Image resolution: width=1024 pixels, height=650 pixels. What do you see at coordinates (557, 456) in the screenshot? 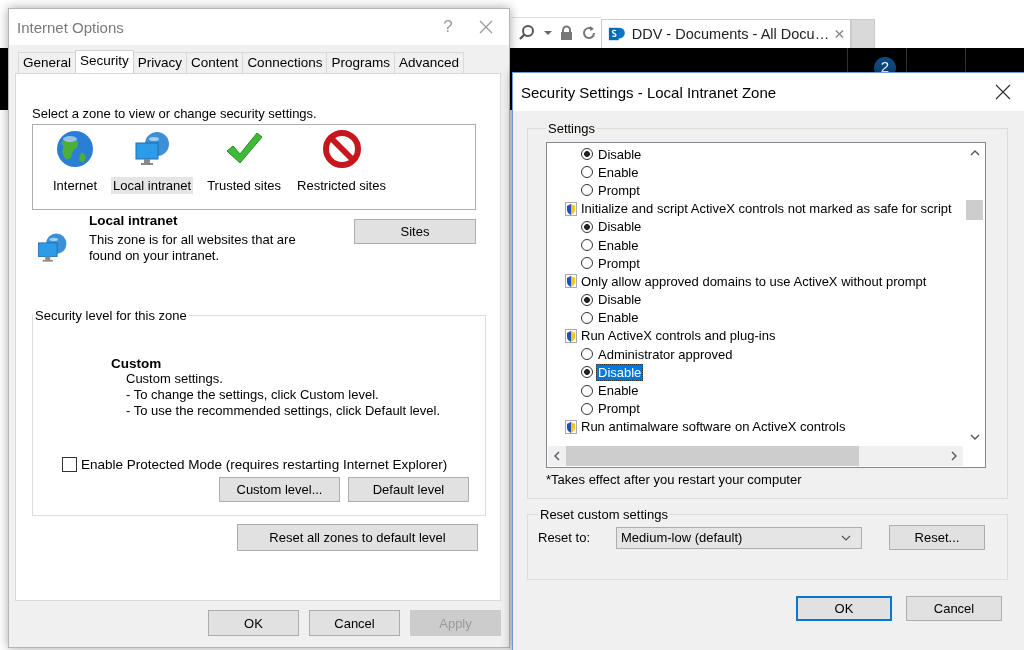
I see `scroll-left-icon` at bounding box center [557, 456].